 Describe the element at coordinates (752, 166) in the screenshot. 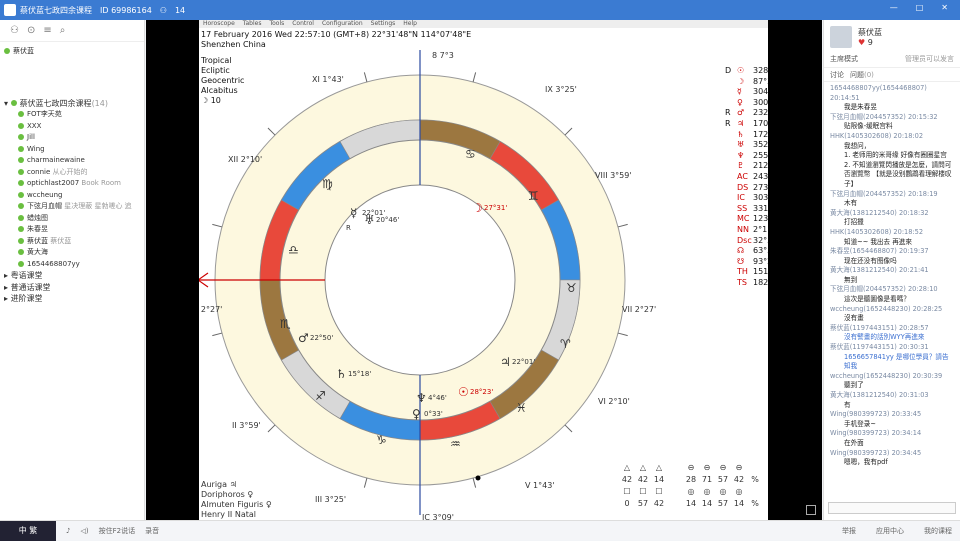

I see `planet-row: ♇212°` at that location.